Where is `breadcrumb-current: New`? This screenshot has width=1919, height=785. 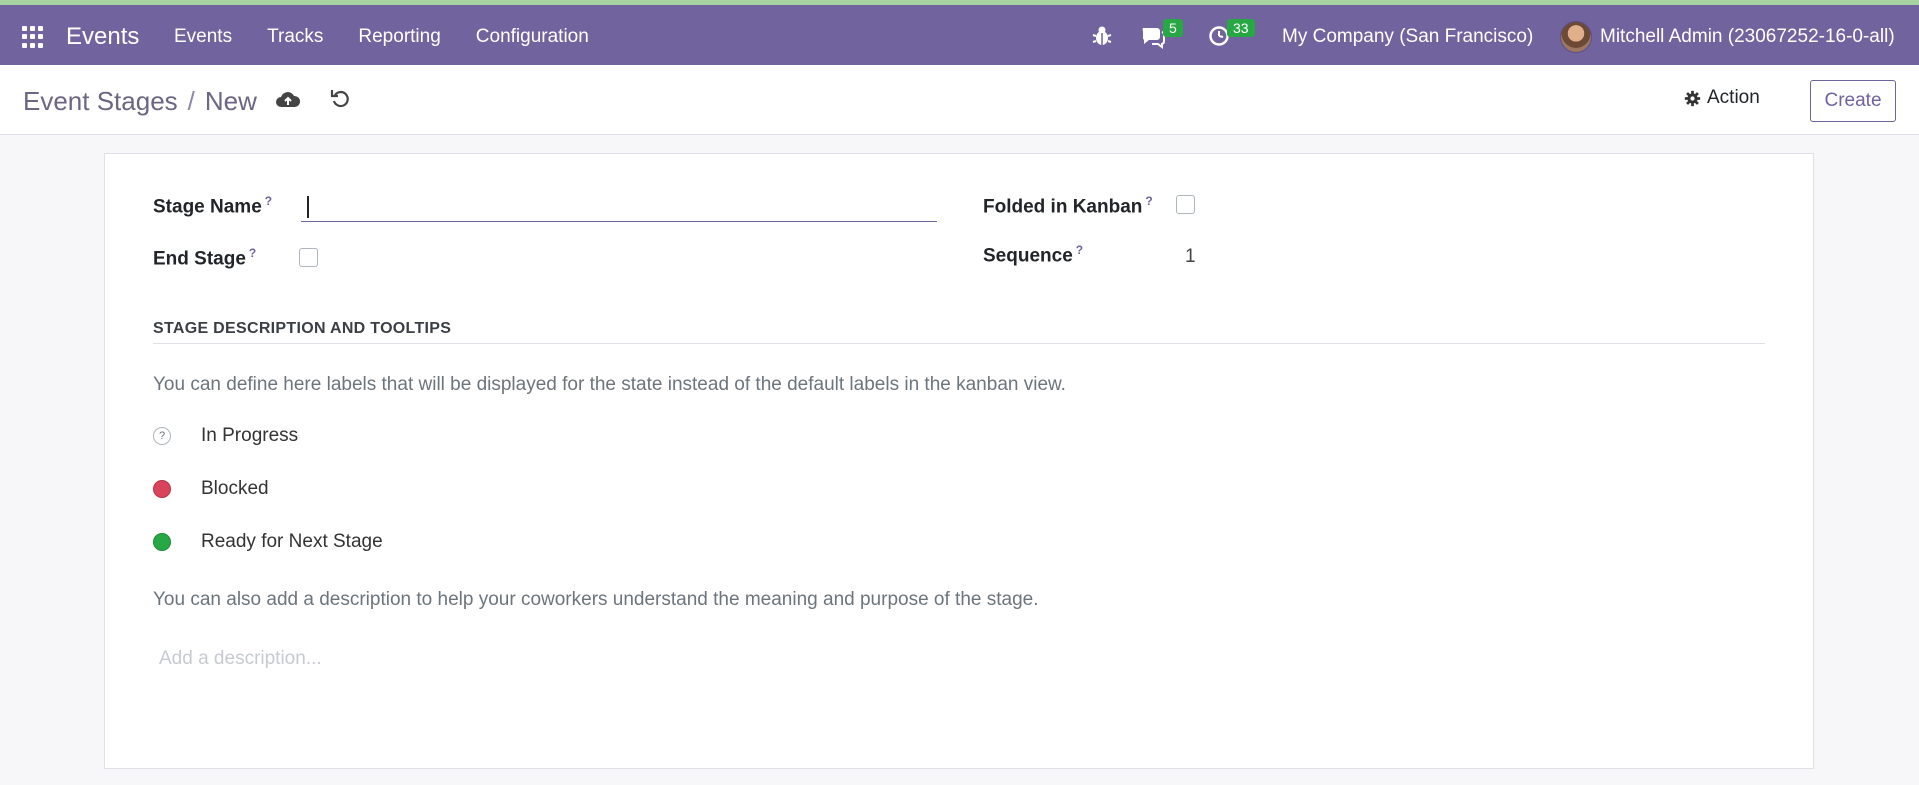 breadcrumb-current: New is located at coordinates (230, 101).